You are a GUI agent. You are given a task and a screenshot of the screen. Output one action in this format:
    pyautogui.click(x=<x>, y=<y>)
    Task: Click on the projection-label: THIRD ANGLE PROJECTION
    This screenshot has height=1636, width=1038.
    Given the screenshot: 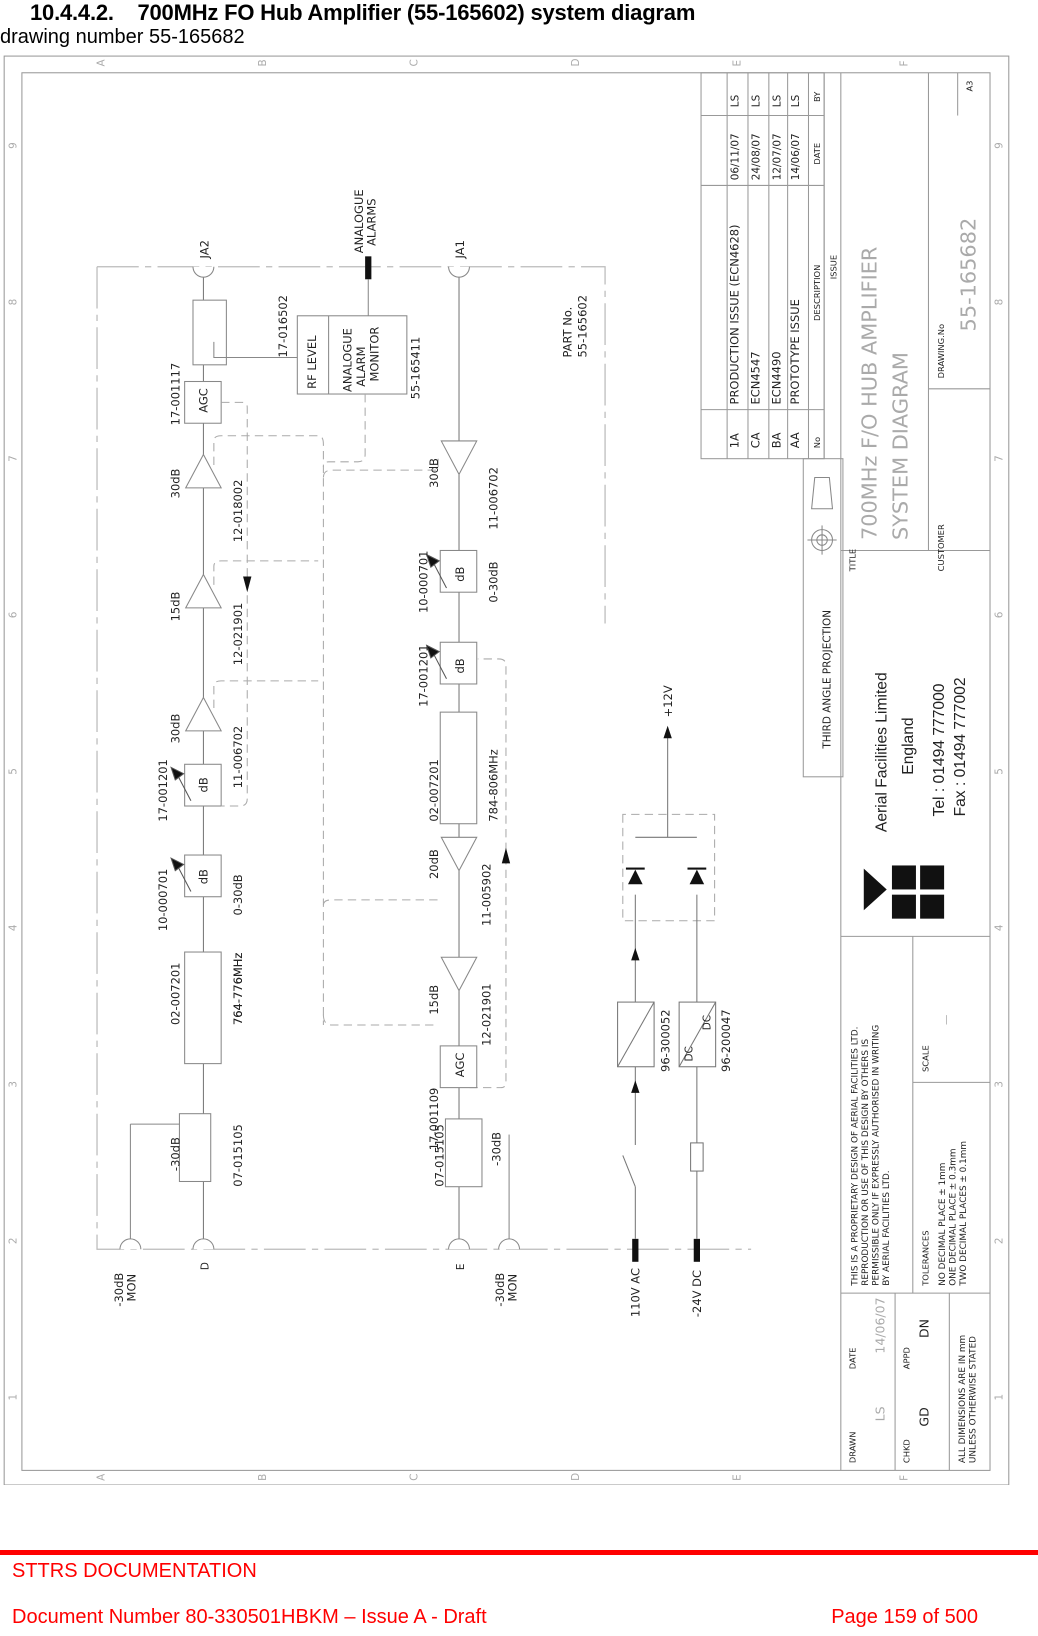 What is the action you would take?
    pyautogui.click(x=827, y=680)
    